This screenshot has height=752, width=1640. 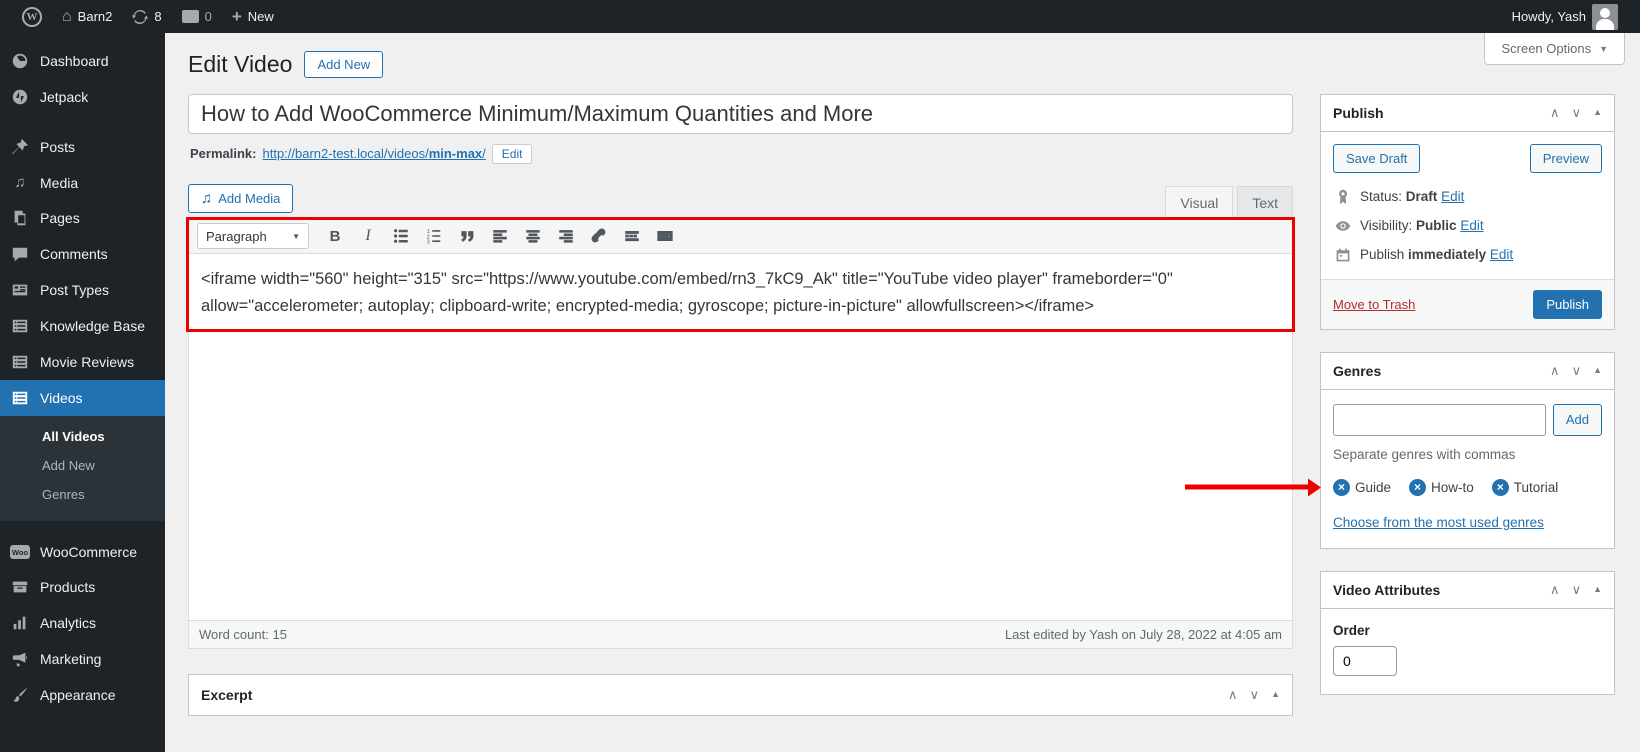 What do you see at coordinates (82, 659) in the screenshot?
I see `sidebar-item-marketing: Marketing` at bounding box center [82, 659].